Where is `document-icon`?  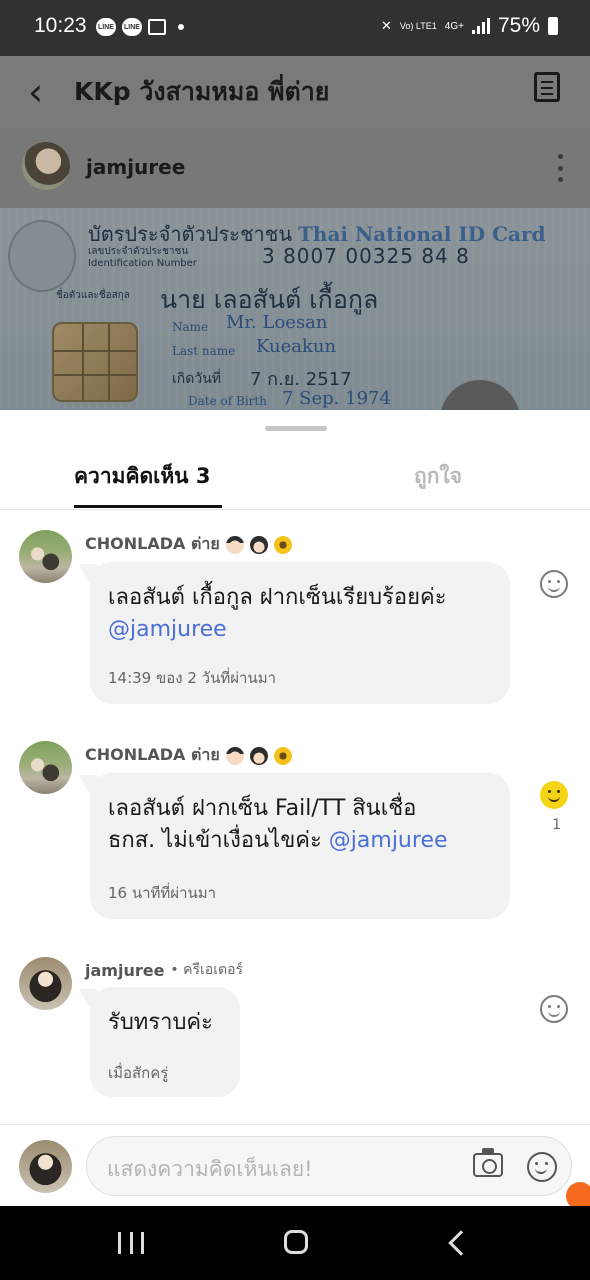
document-icon is located at coordinates (547, 87).